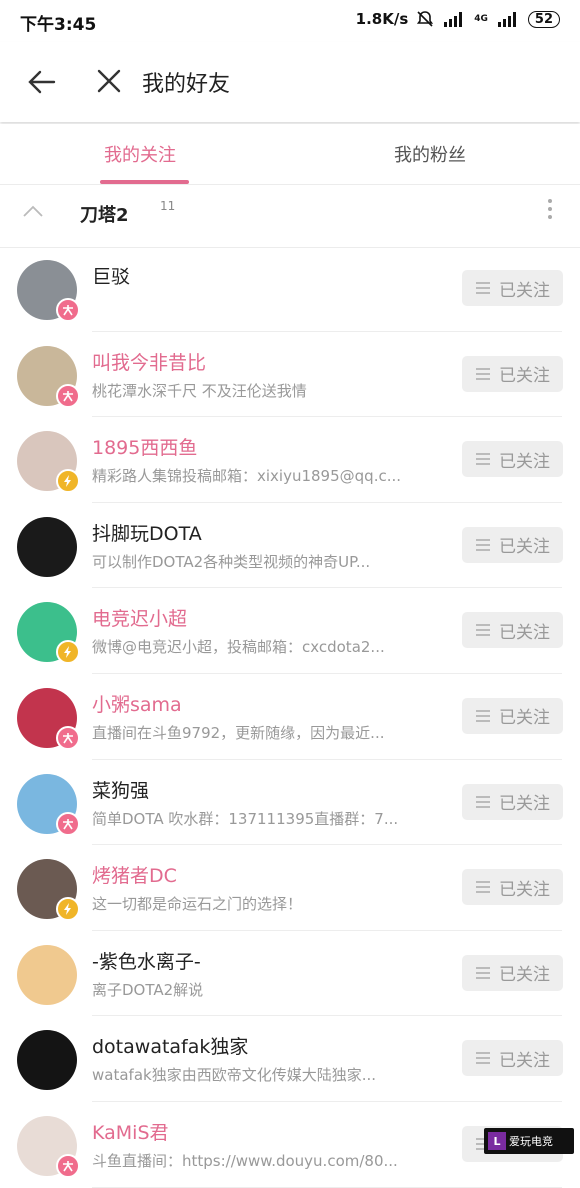 This screenshot has width=580, height=1188. What do you see at coordinates (290, 375) in the screenshot?
I see `list-item: 叫我今非昔比桃花潭水深千尺 不及汪伦送我情 已关注` at bounding box center [290, 375].